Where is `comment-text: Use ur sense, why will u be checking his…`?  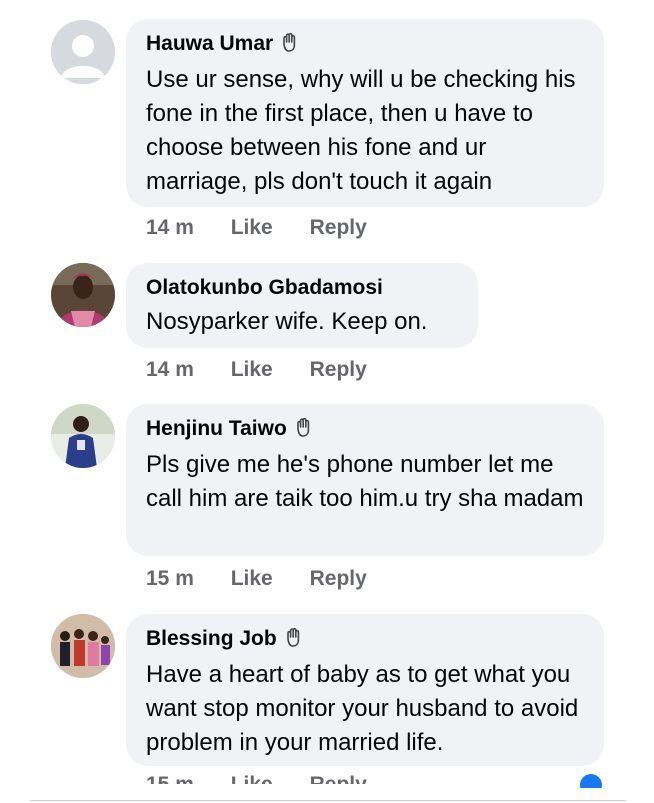 comment-text: Use ur sense, why will u be checking his… is located at coordinates (361, 130).